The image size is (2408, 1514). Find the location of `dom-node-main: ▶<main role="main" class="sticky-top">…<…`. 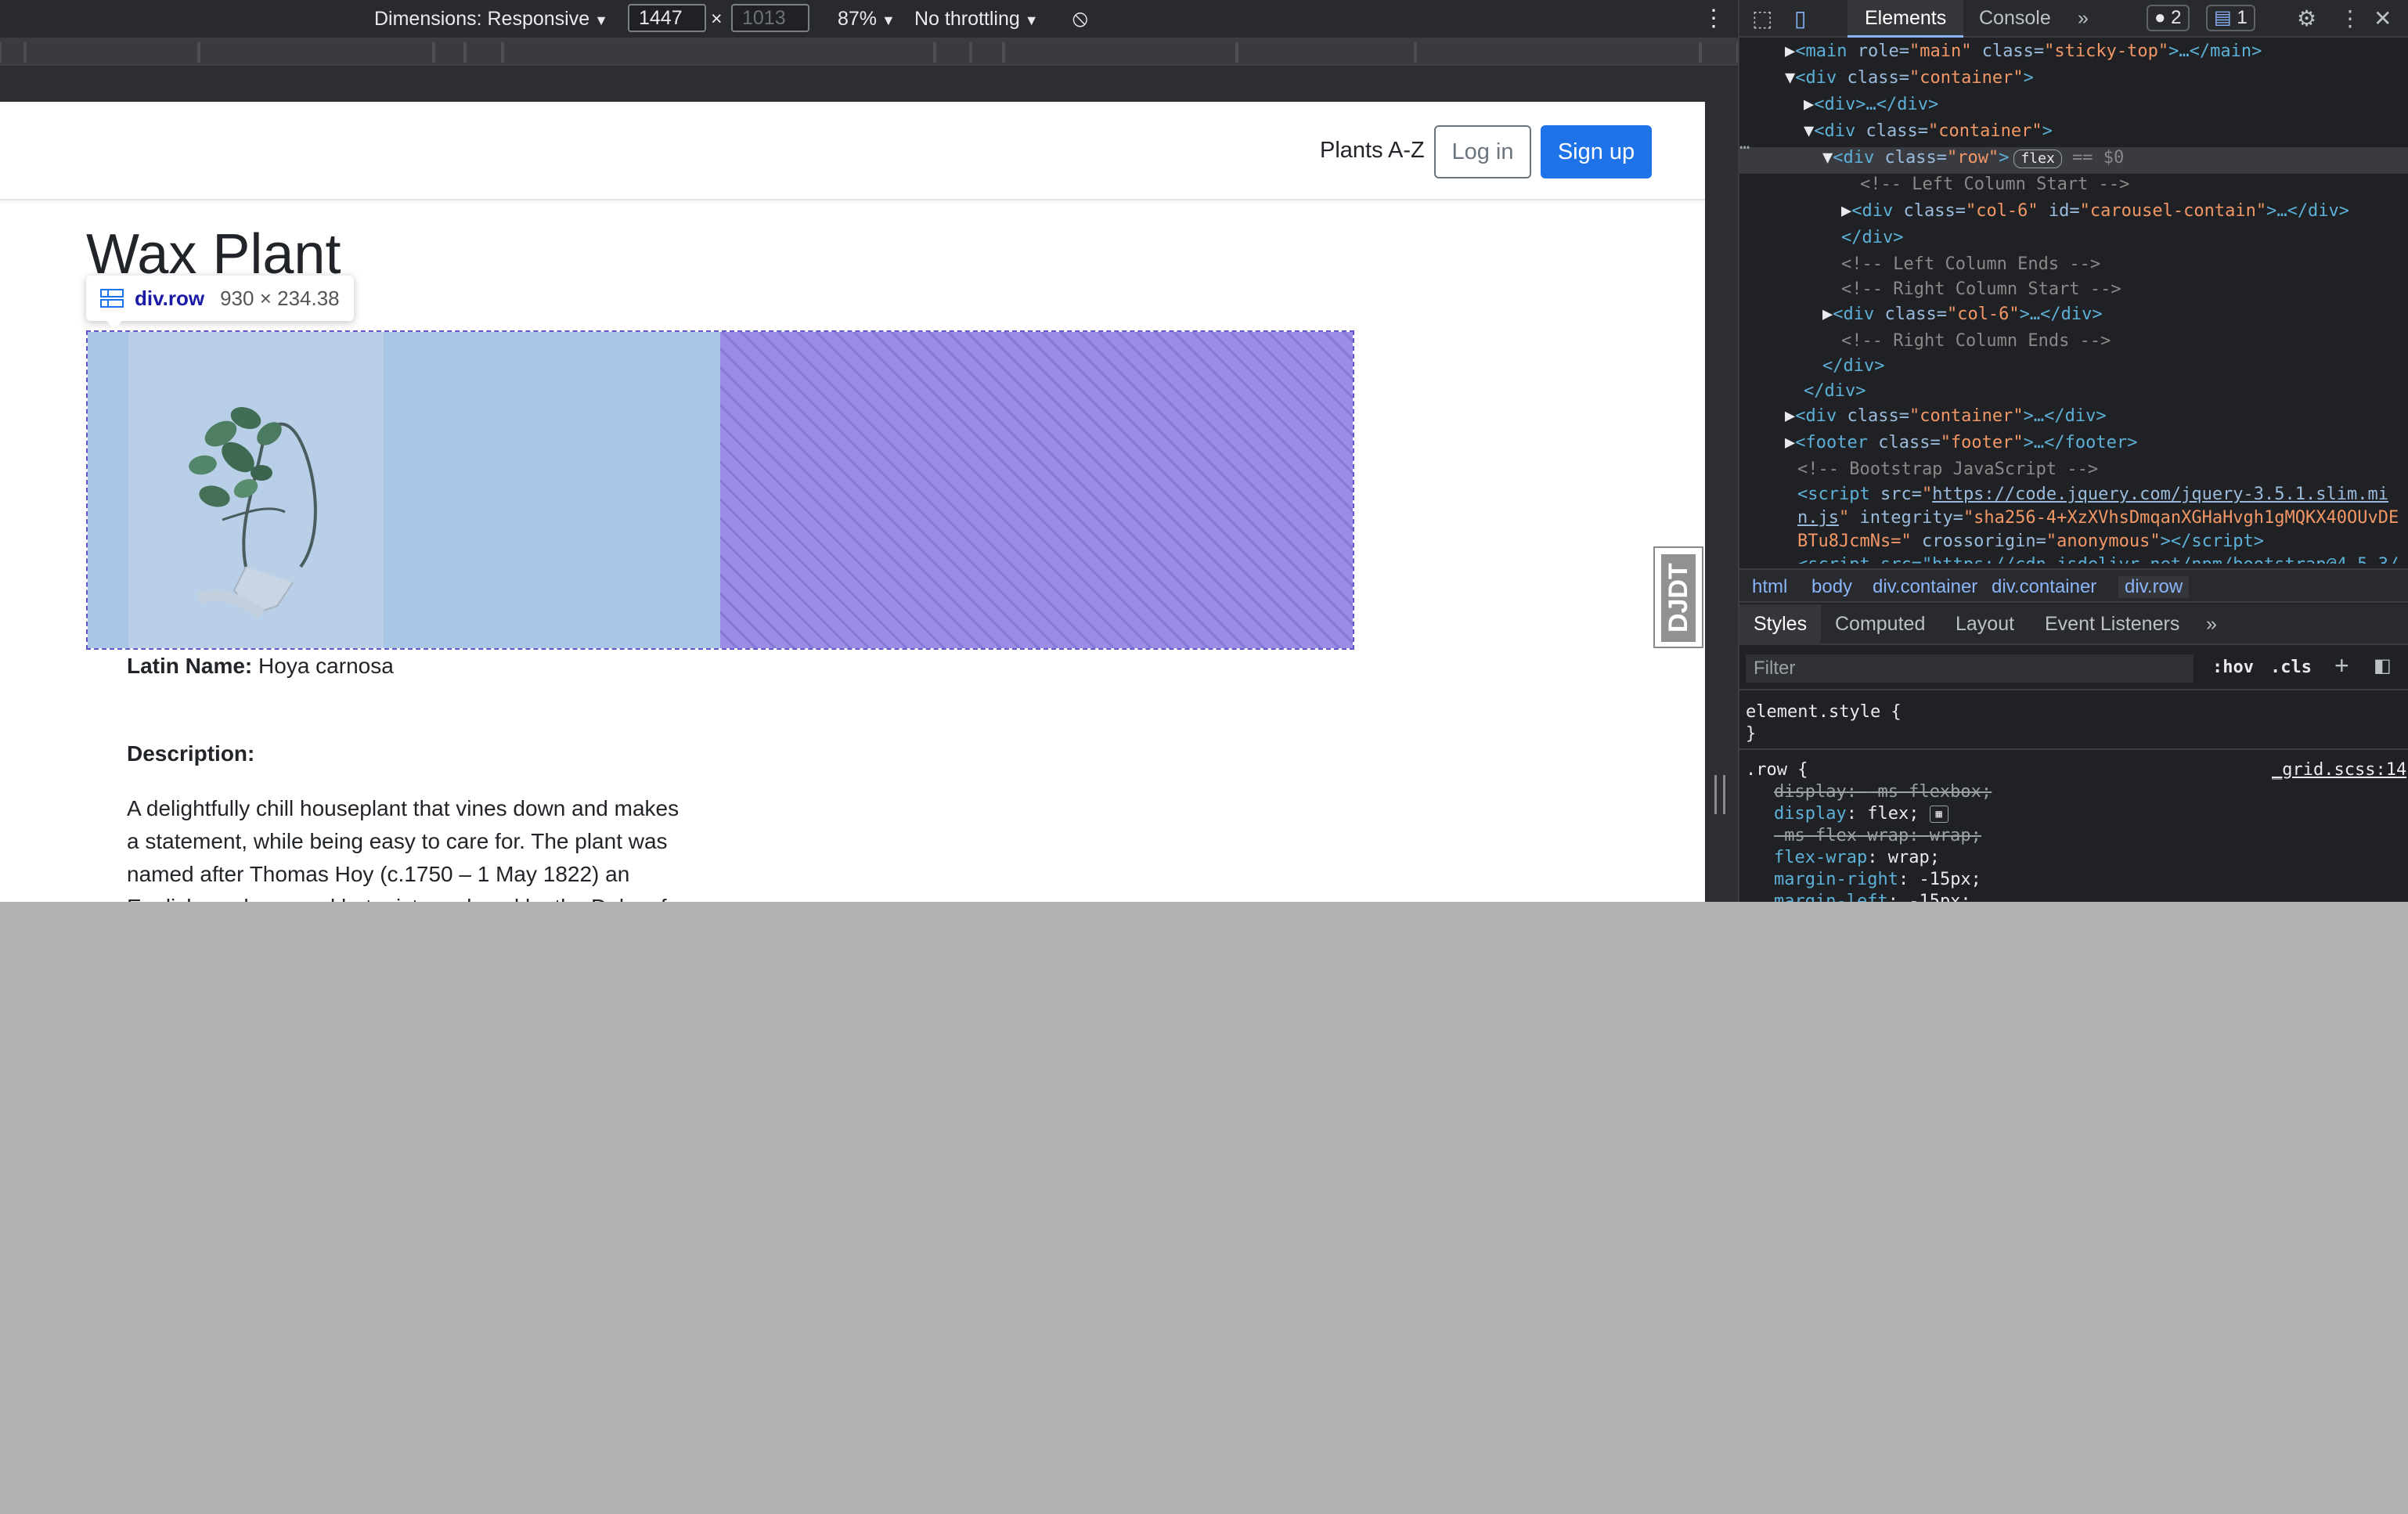

dom-node-main: ▶<main role="main" class="sticky-top">…<… is located at coordinates (2023, 51).